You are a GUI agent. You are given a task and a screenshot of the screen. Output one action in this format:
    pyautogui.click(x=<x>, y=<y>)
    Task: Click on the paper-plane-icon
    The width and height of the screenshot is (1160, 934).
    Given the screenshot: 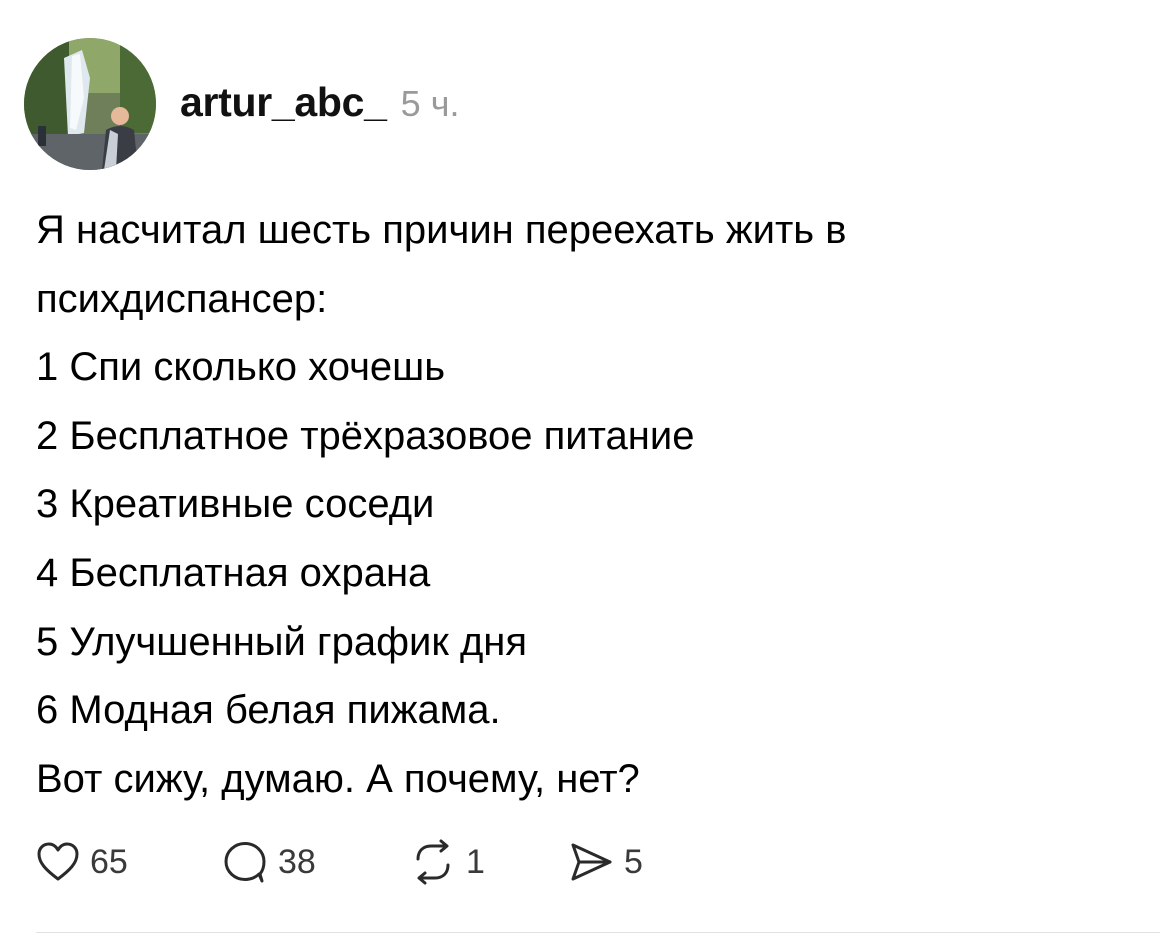 What is the action you would take?
    pyautogui.click(x=591, y=862)
    